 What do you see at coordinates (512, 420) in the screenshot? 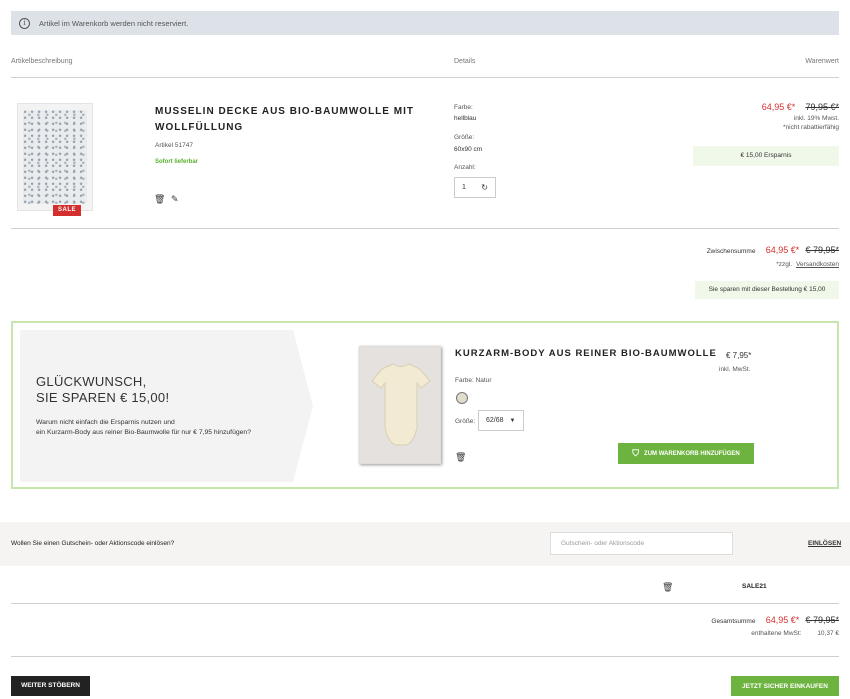
I see `caret-down-icon: ▼` at bounding box center [512, 420].